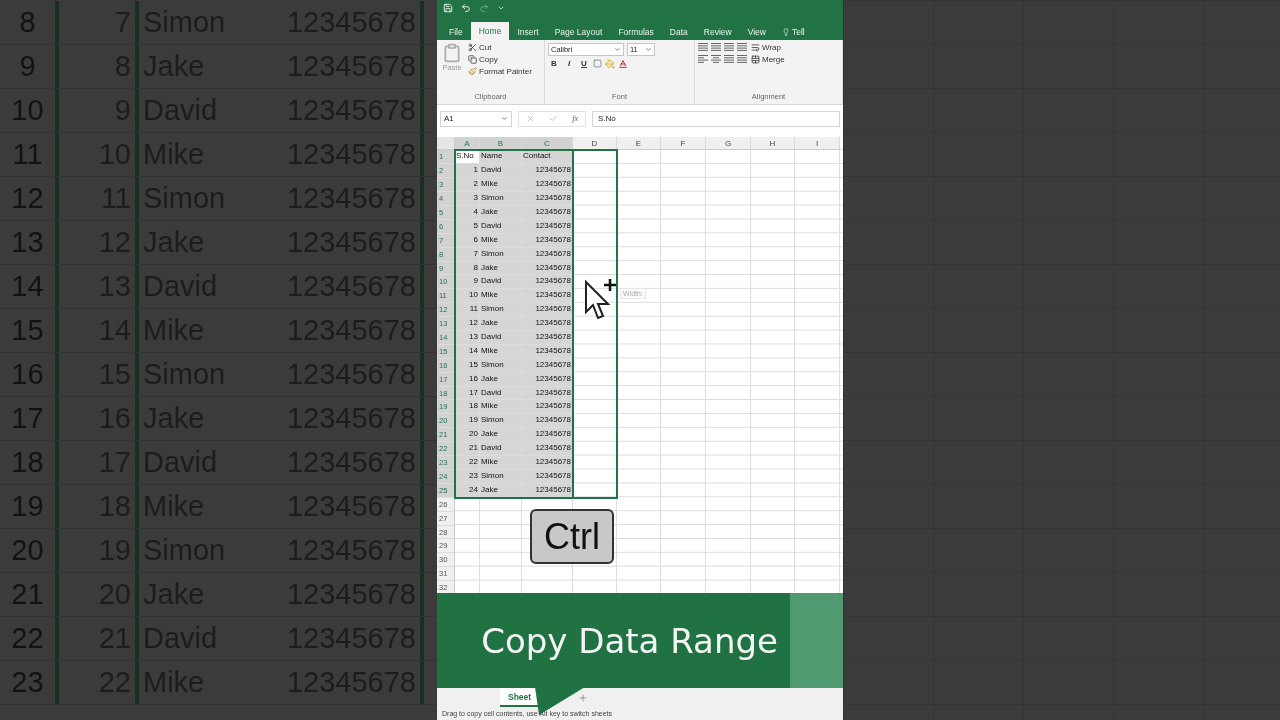 The width and height of the screenshot is (1280, 720). Describe the element at coordinates (467, 435) in the screenshot. I see `table-cell: 20` at that location.